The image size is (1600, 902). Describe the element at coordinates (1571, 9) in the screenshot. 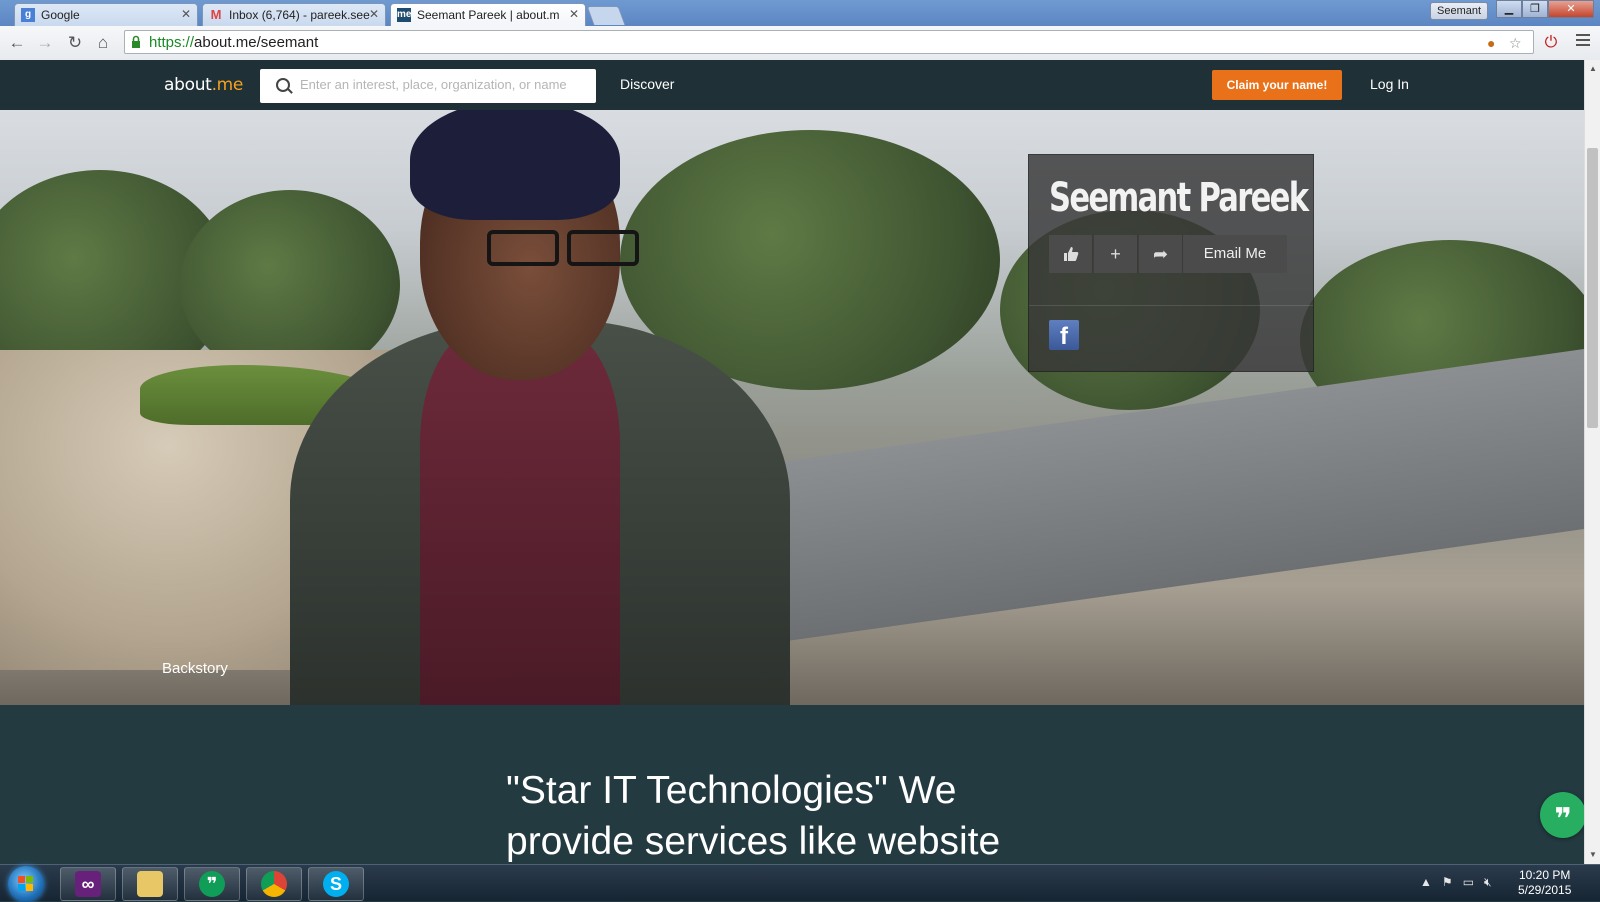

I see `close-window-button: ✕` at that location.